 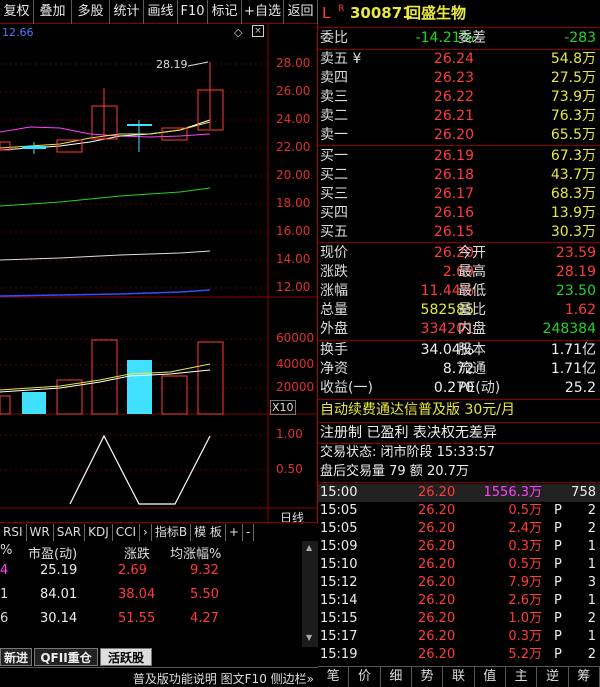 I want to click on indicator-tabs: RSI WR SAR KDJ CCI › 指标B 模 板 + -, so click(x=159, y=531).